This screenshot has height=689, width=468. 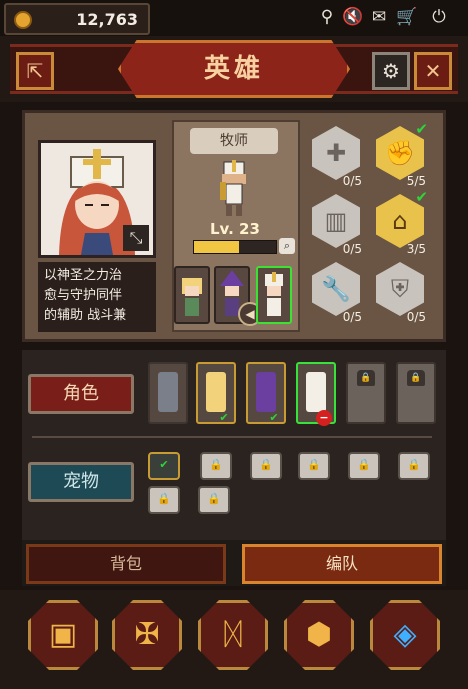 What do you see at coordinates (324, 418) in the screenshot?
I see `remove-icon: −` at bounding box center [324, 418].